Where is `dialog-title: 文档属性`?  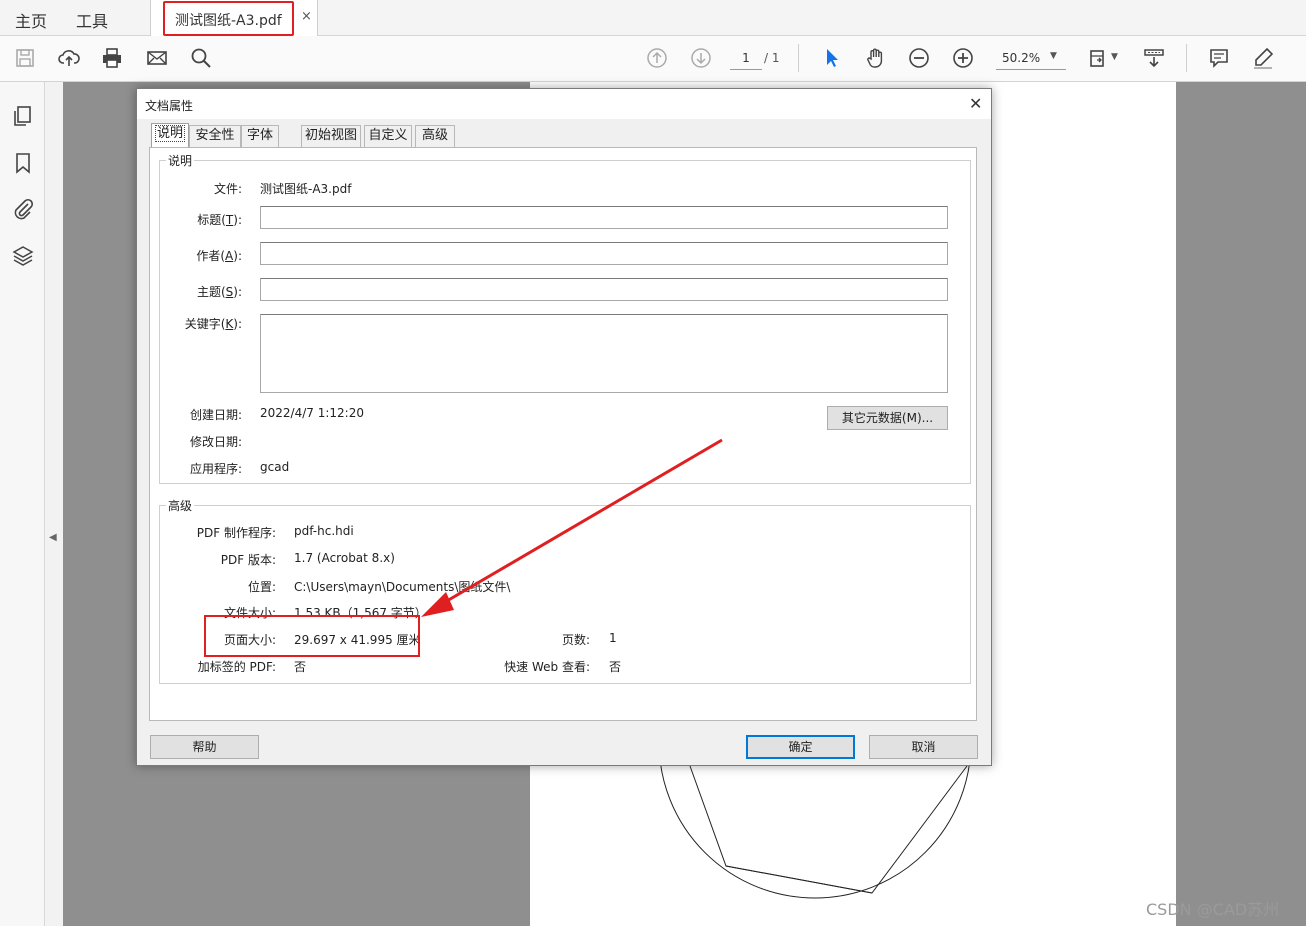 dialog-title: 文档属性 is located at coordinates (169, 106).